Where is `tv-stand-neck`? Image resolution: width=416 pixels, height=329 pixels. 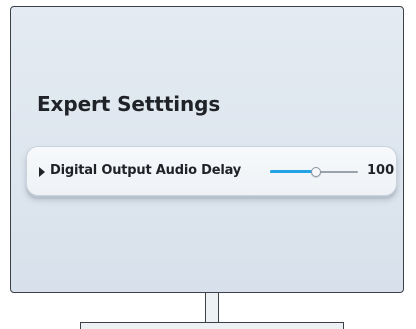
tv-stand-neck is located at coordinates (212, 308).